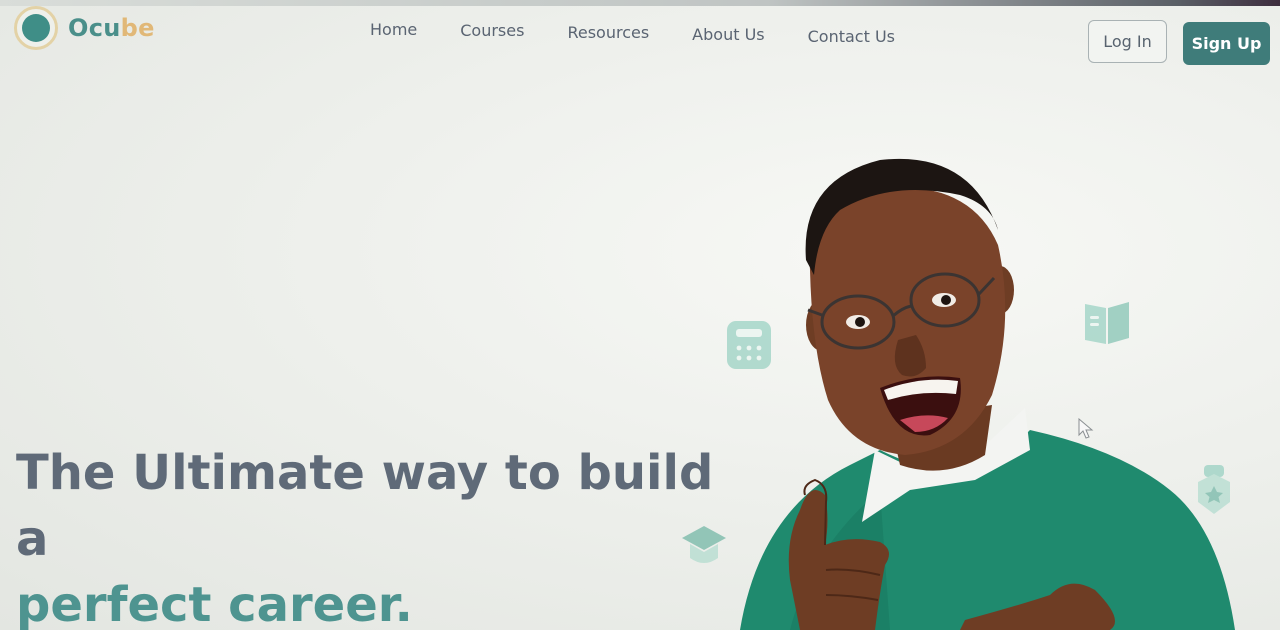 This screenshot has width=1280, height=630. Describe the element at coordinates (492, 33) in the screenshot. I see `nav-courses: Courses` at that location.